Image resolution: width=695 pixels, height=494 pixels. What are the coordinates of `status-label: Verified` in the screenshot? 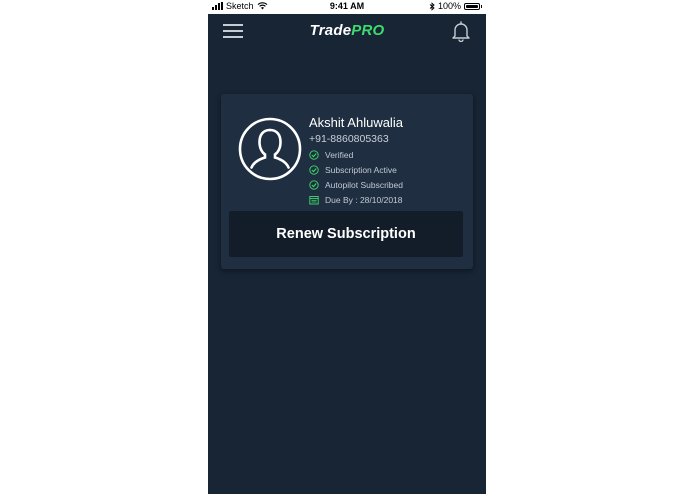 It's located at (339, 154).